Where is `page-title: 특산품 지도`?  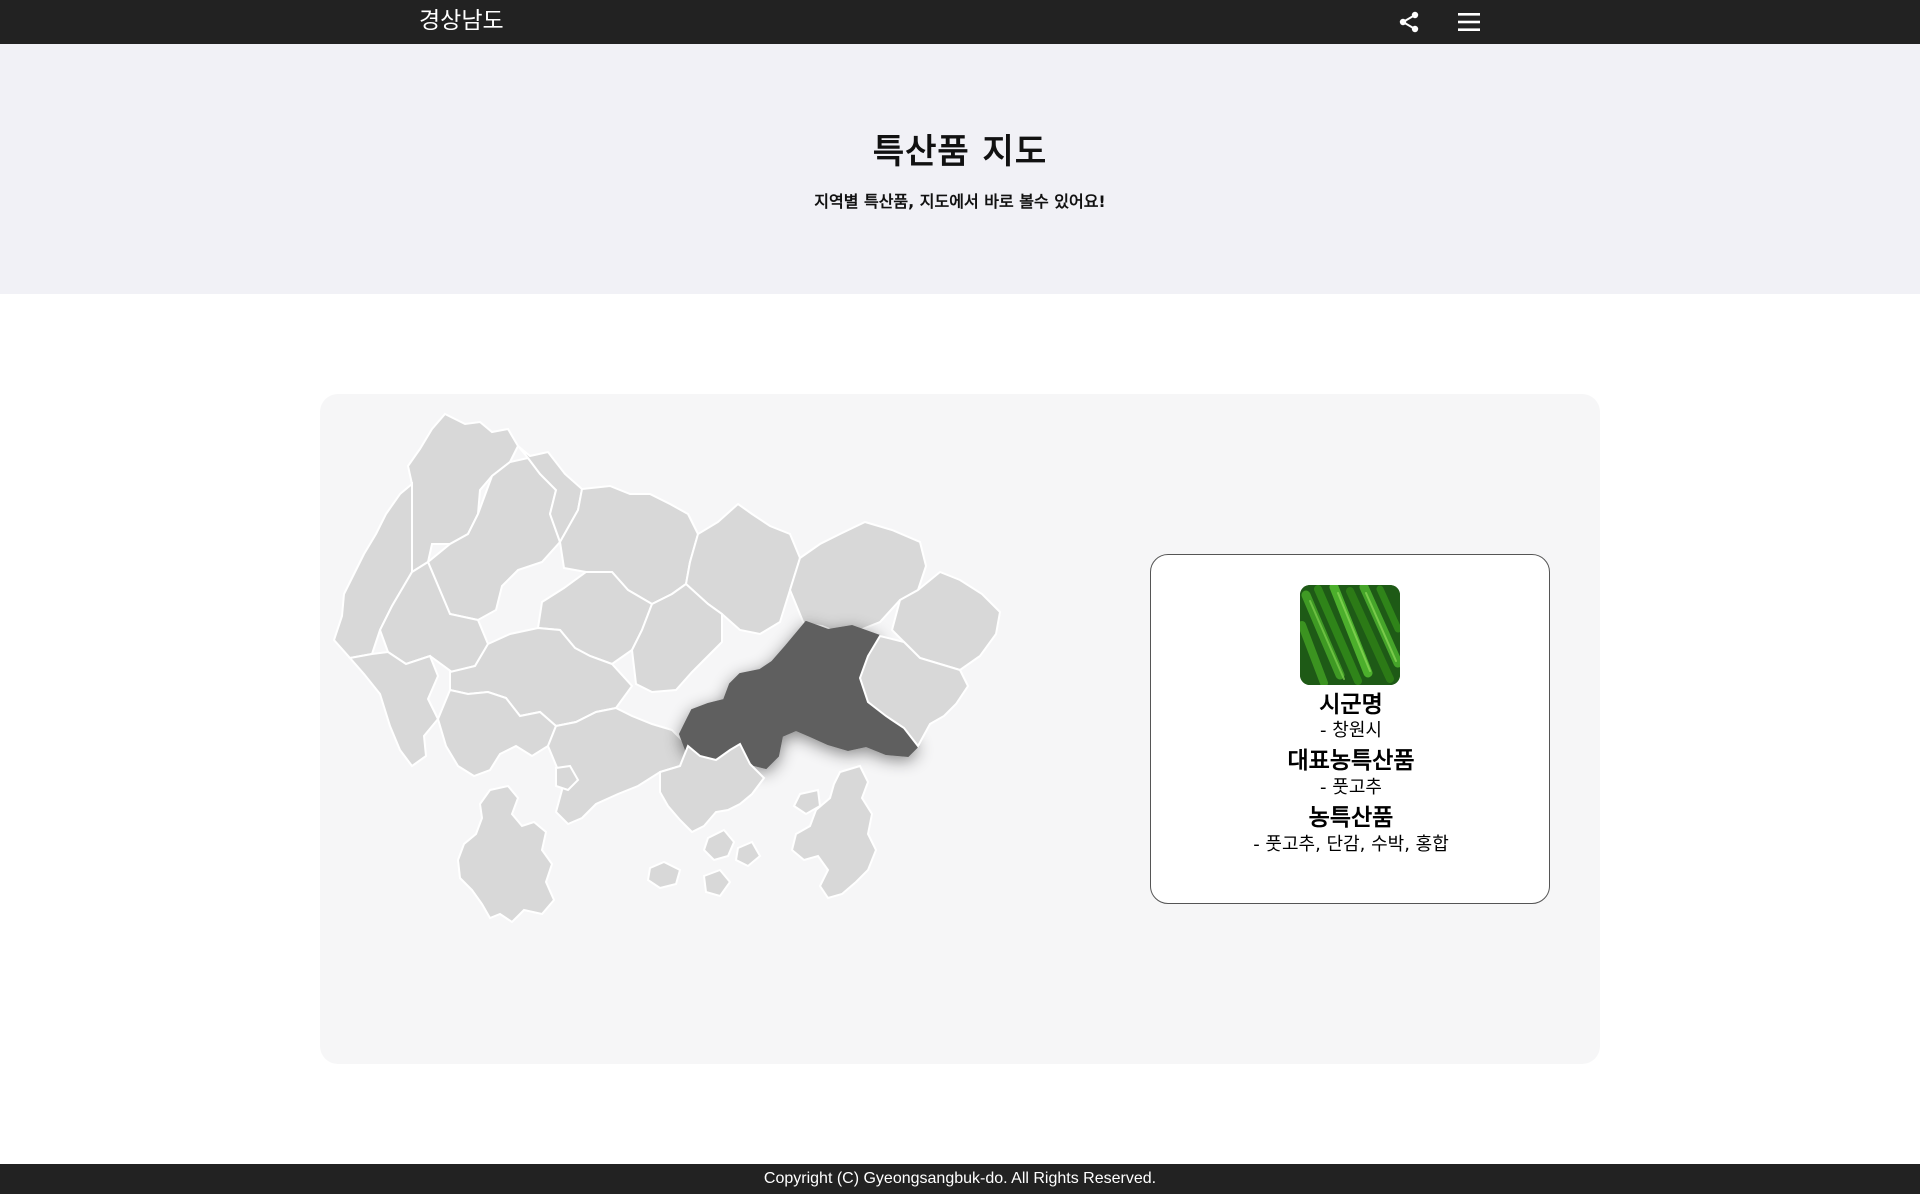
page-title: 특산품 지도 is located at coordinates (960, 152).